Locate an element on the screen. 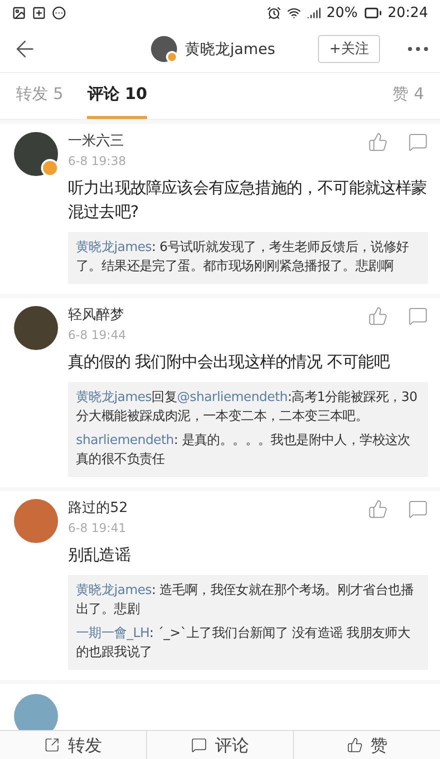  battery-level: 20% is located at coordinates (342, 13).